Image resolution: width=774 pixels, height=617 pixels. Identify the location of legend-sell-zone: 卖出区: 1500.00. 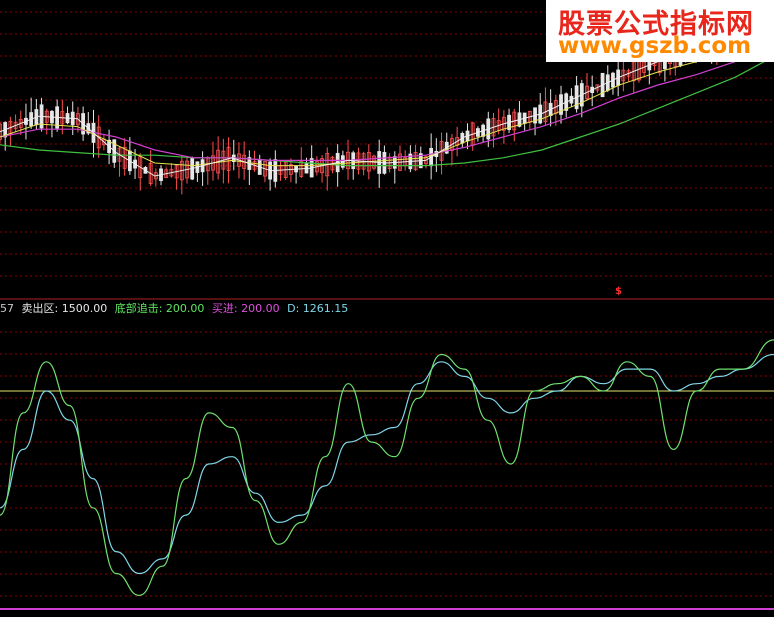
(64, 308).